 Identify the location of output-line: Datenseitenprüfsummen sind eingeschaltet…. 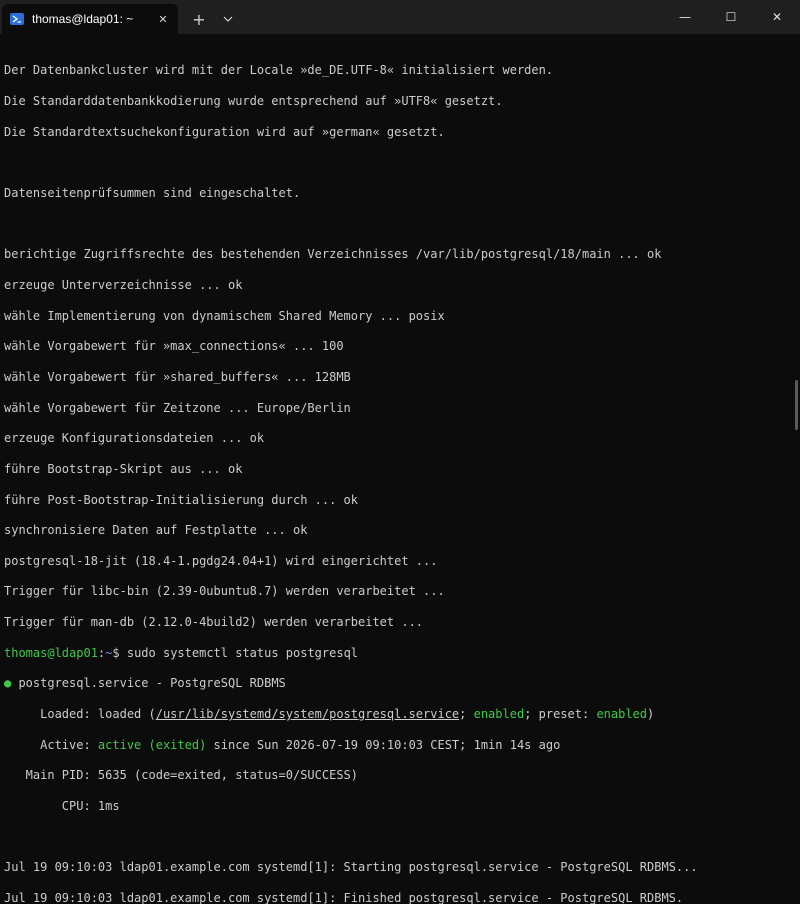
(152, 192).